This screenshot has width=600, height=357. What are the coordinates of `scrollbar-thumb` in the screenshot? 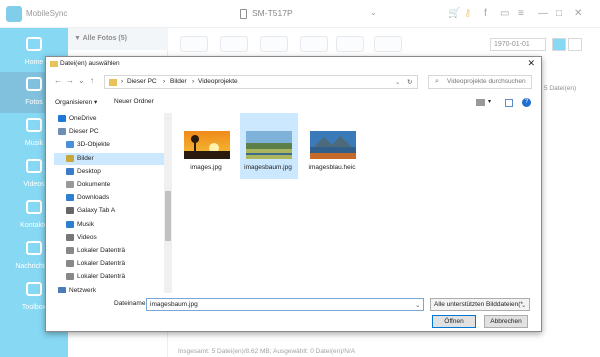 It's located at (168, 216).